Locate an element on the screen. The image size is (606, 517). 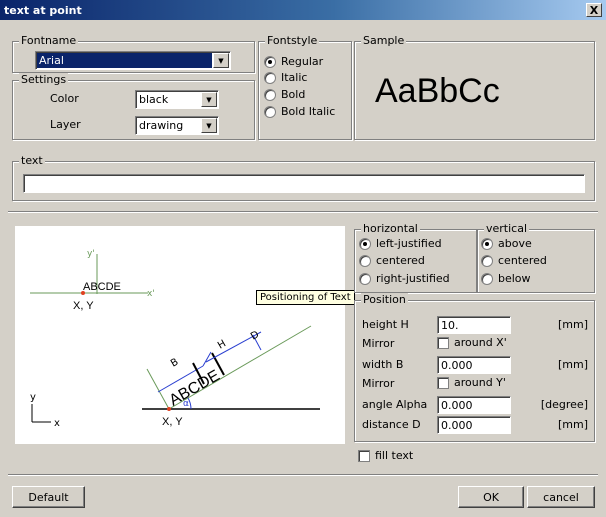
mirror-x-checkbox: around X' is located at coordinates (472, 342).